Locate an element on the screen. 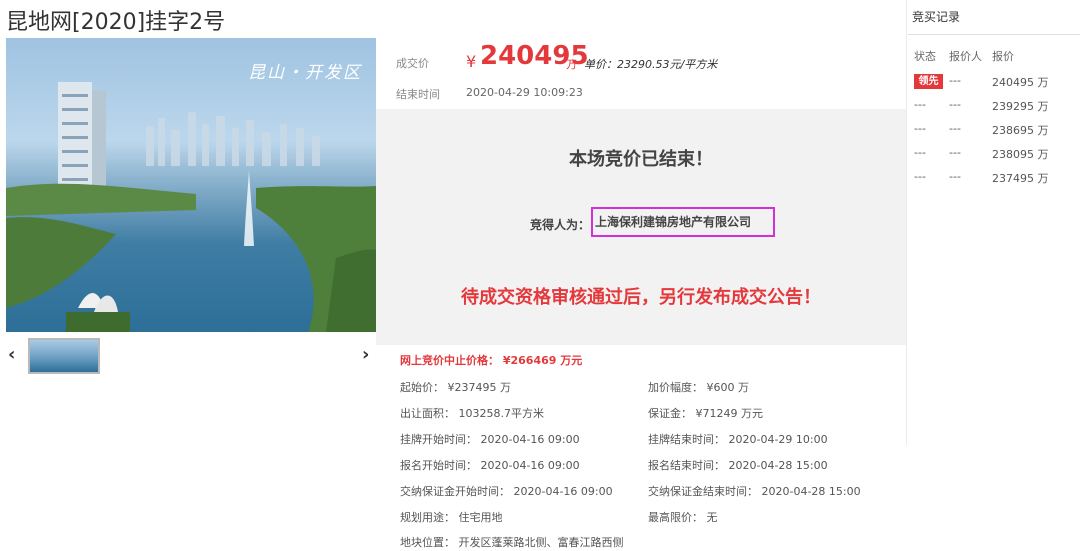 Image resolution: width=1080 pixels, height=551 pixels. bid-records-title: 竞买记录 is located at coordinates (936, 17).